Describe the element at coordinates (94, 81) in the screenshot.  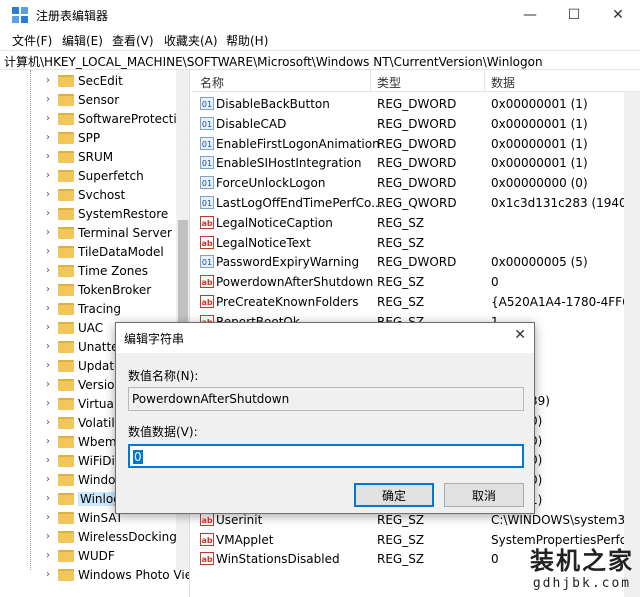
I see `tree-item: › SecEdit` at that location.